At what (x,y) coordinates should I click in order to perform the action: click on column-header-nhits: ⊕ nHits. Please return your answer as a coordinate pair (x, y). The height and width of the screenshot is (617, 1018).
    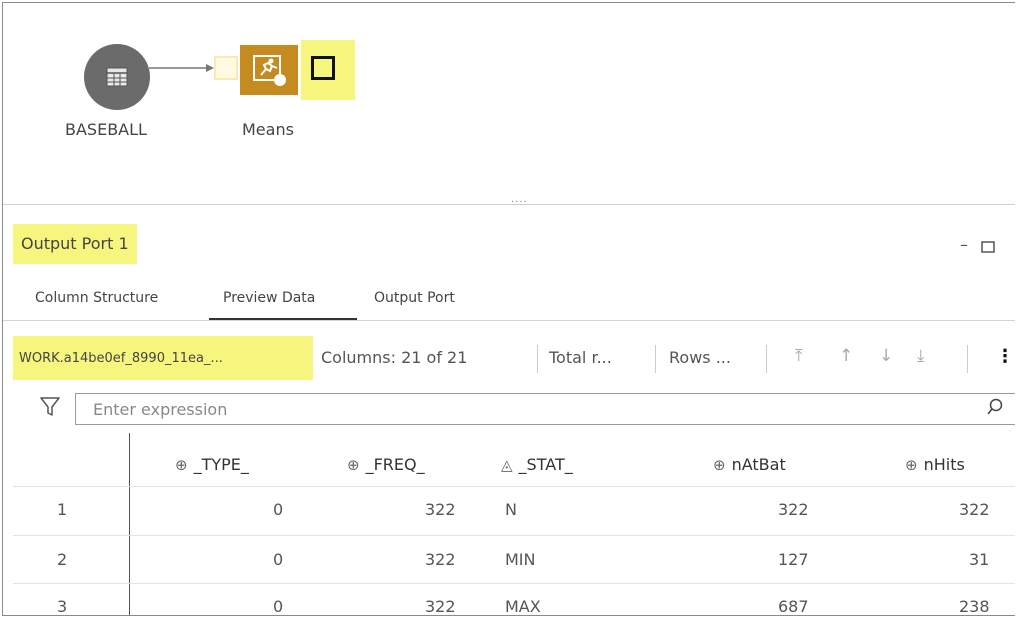
    Looking at the image, I should click on (935, 464).